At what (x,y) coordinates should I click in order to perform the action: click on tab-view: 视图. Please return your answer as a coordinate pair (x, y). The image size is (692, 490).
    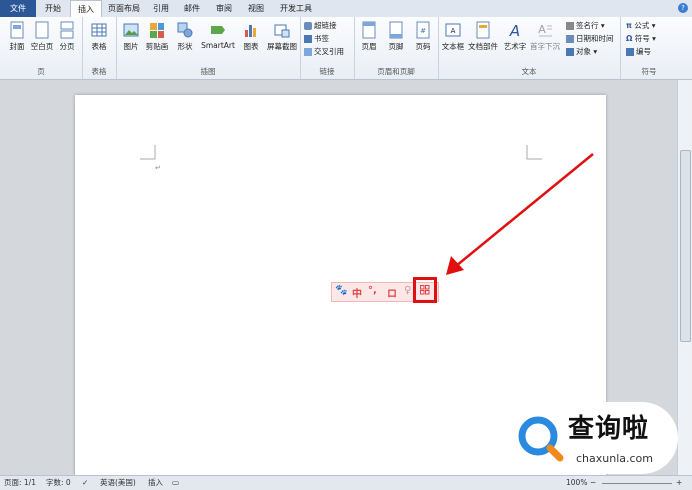
    Looking at the image, I should click on (256, 8).